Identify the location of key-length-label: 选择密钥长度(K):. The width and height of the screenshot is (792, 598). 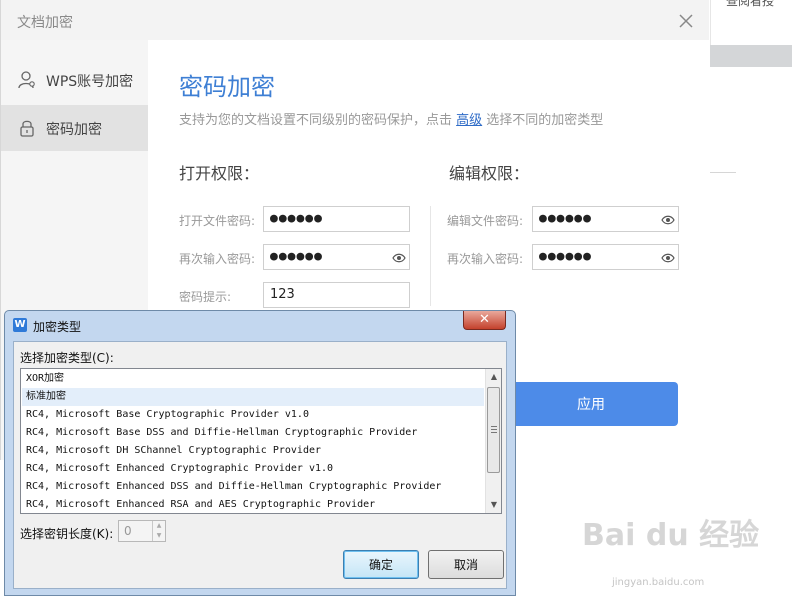
(67, 534).